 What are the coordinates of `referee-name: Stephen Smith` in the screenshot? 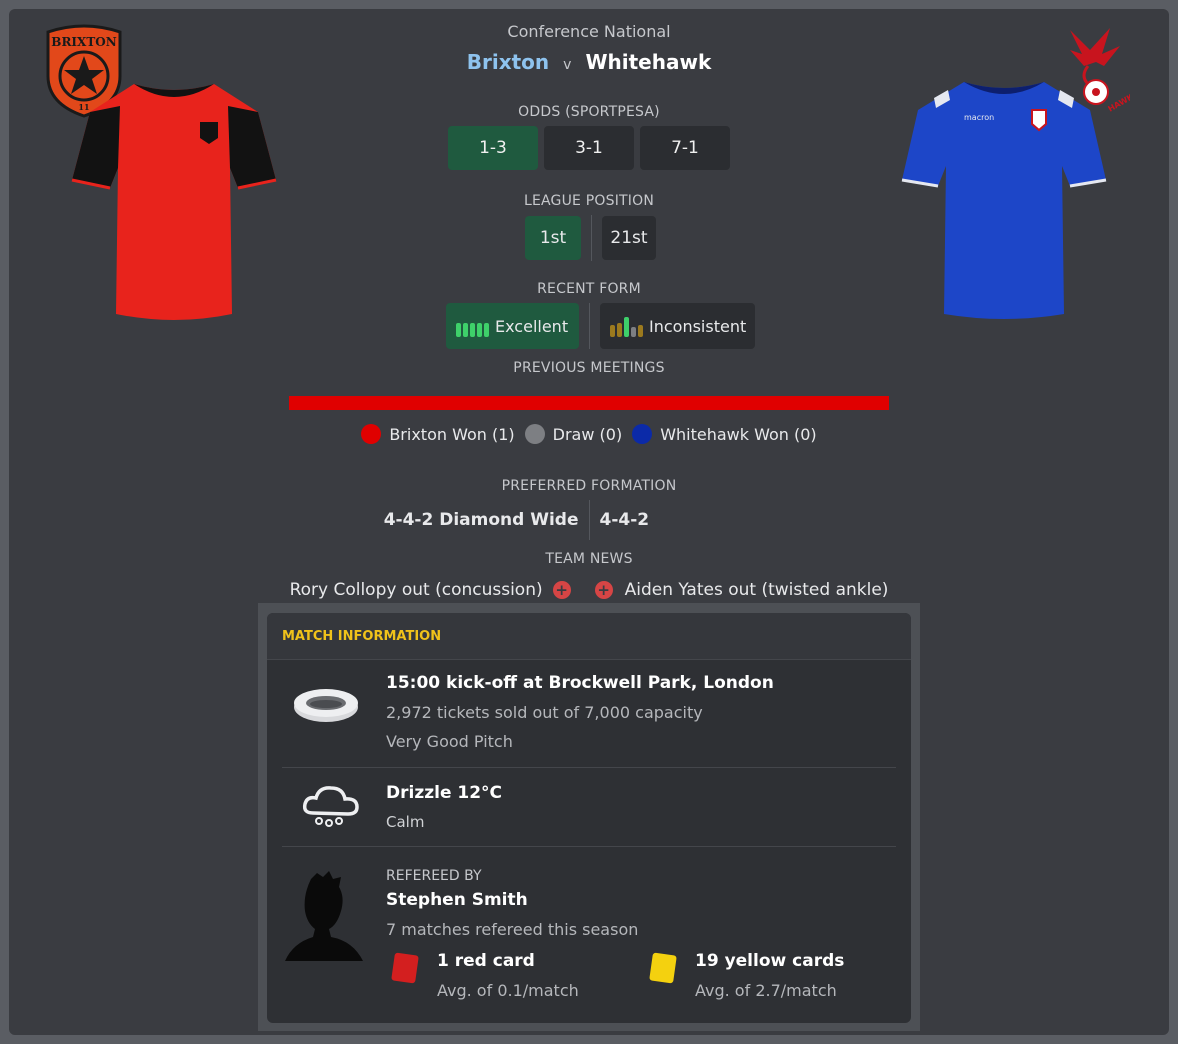 It's located at (636, 900).